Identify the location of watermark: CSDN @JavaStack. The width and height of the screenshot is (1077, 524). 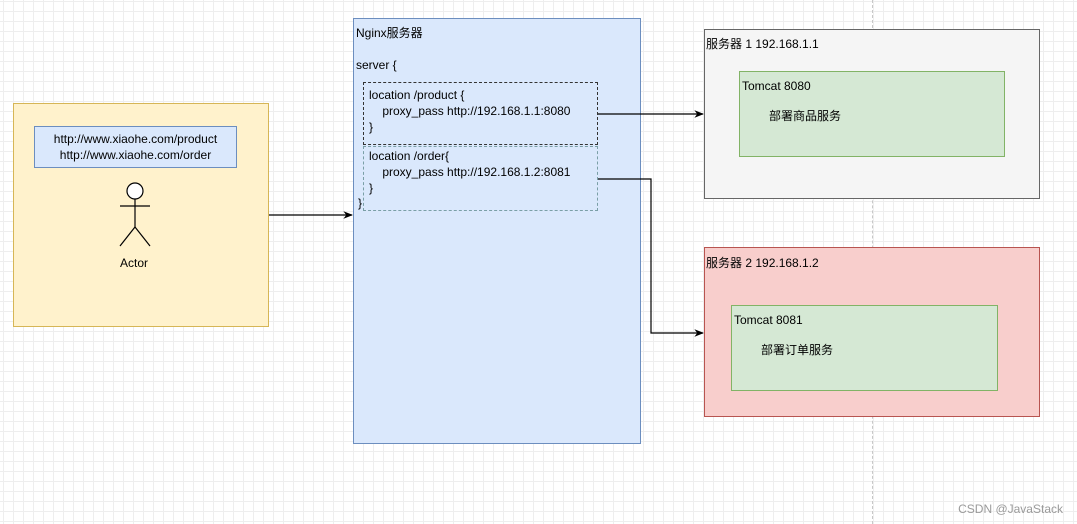
(1010, 509).